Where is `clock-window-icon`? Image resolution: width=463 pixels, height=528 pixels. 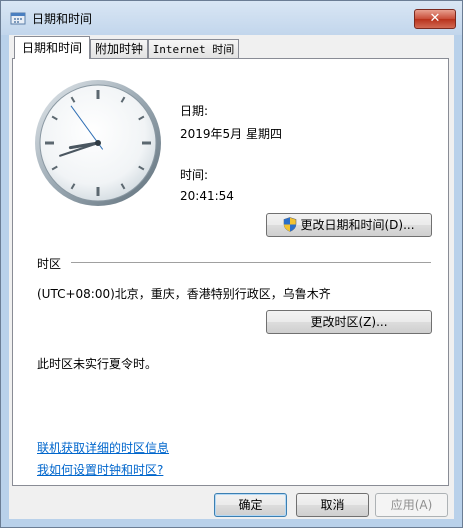
clock-window-icon is located at coordinates (18, 18).